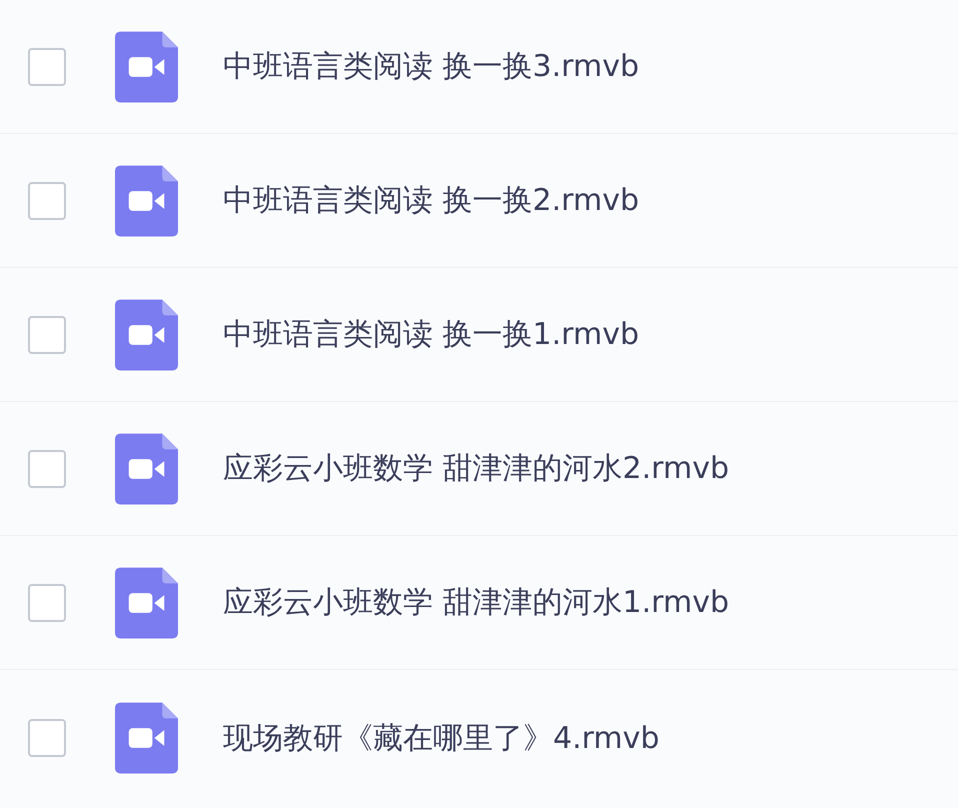 The image size is (958, 808). Describe the element at coordinates (476, 602) in the screenshot. I see `file-name: 应彩云小班数学 甜津津的河水1.rmvb` at that location.